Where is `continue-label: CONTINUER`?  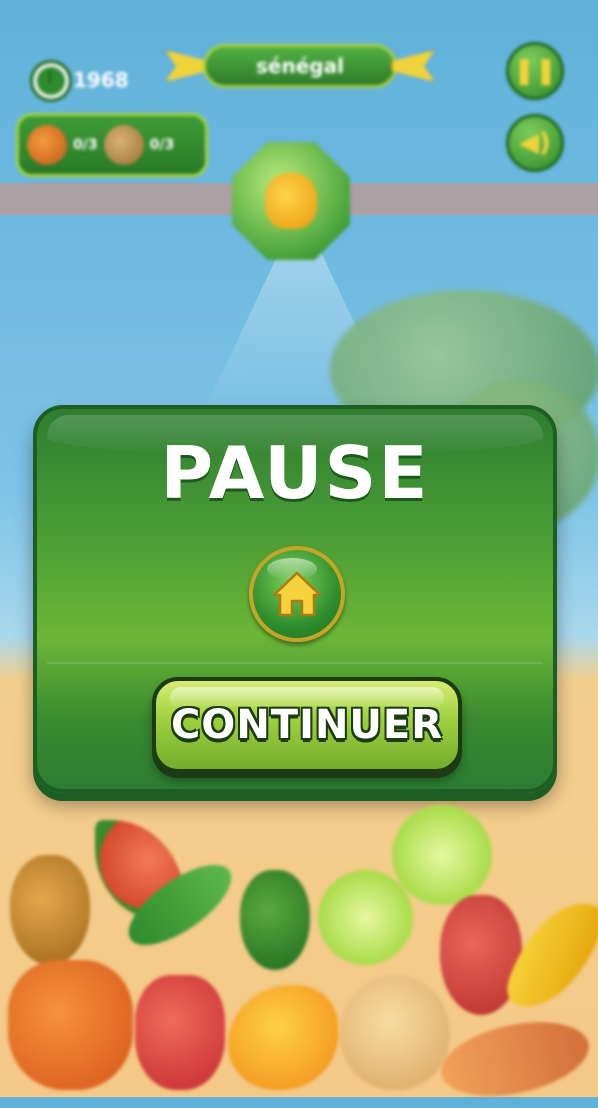
continue-label: CONTINUER is located at coordinates (307, 725).